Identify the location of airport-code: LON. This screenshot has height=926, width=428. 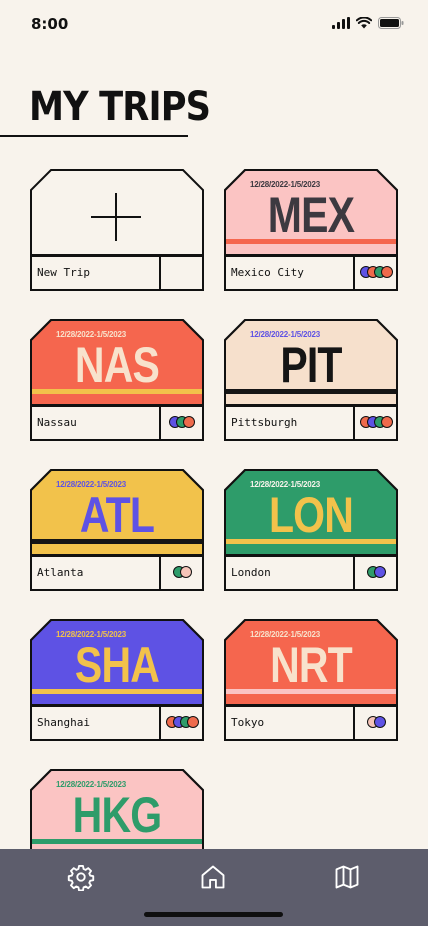
(311, 515).